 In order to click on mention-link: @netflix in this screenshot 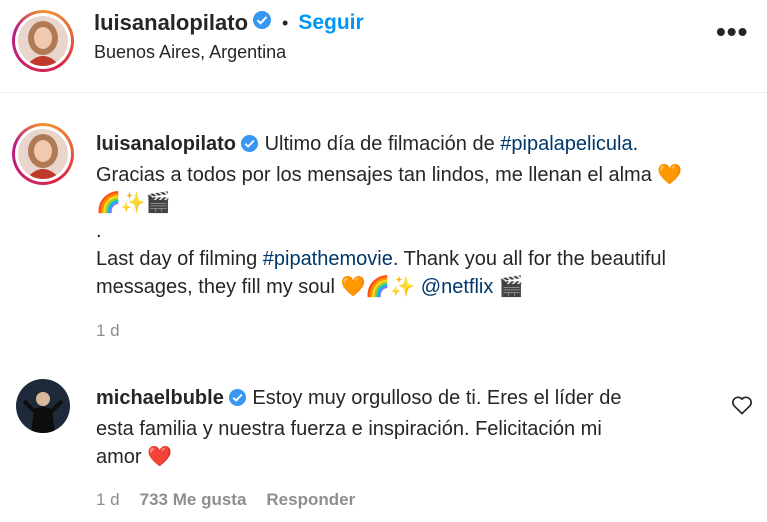, I will do `click(457, 287)`.